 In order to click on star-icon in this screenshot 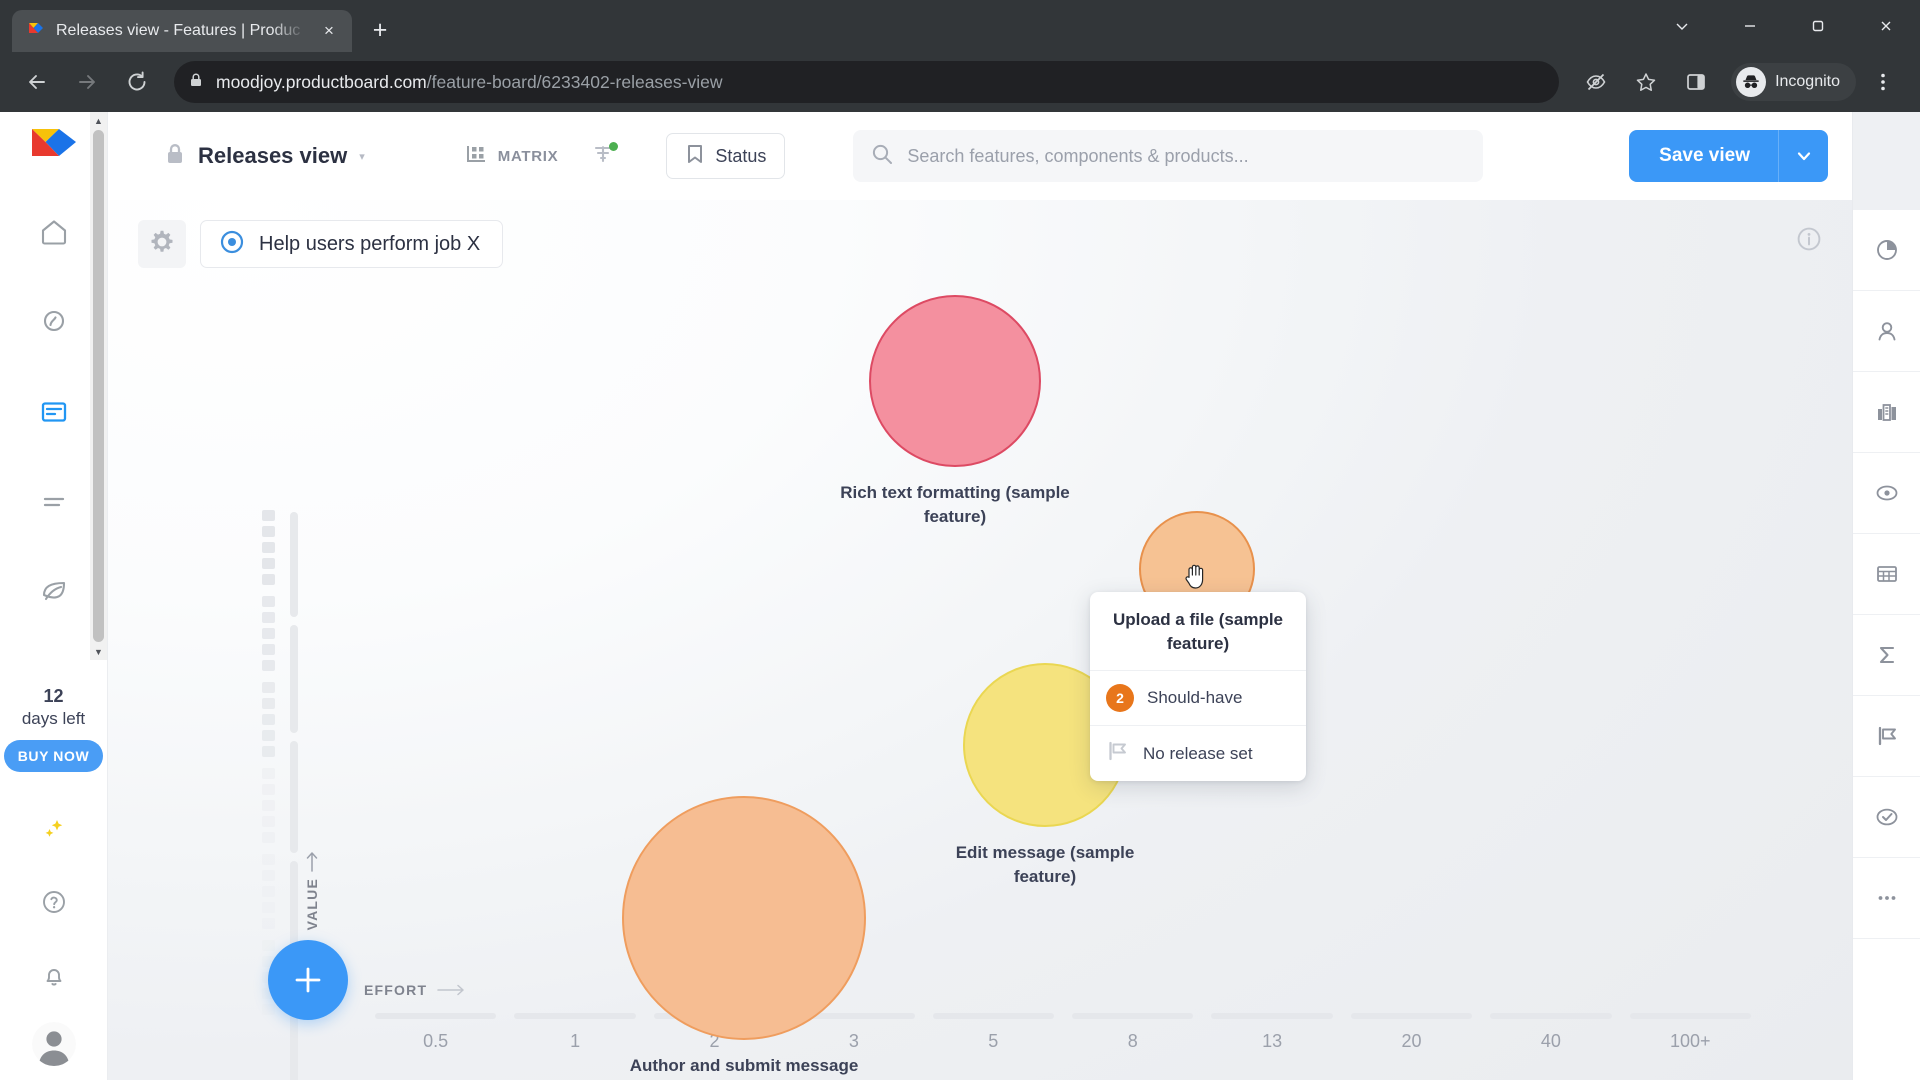, I will do `click(1646, 82)`.